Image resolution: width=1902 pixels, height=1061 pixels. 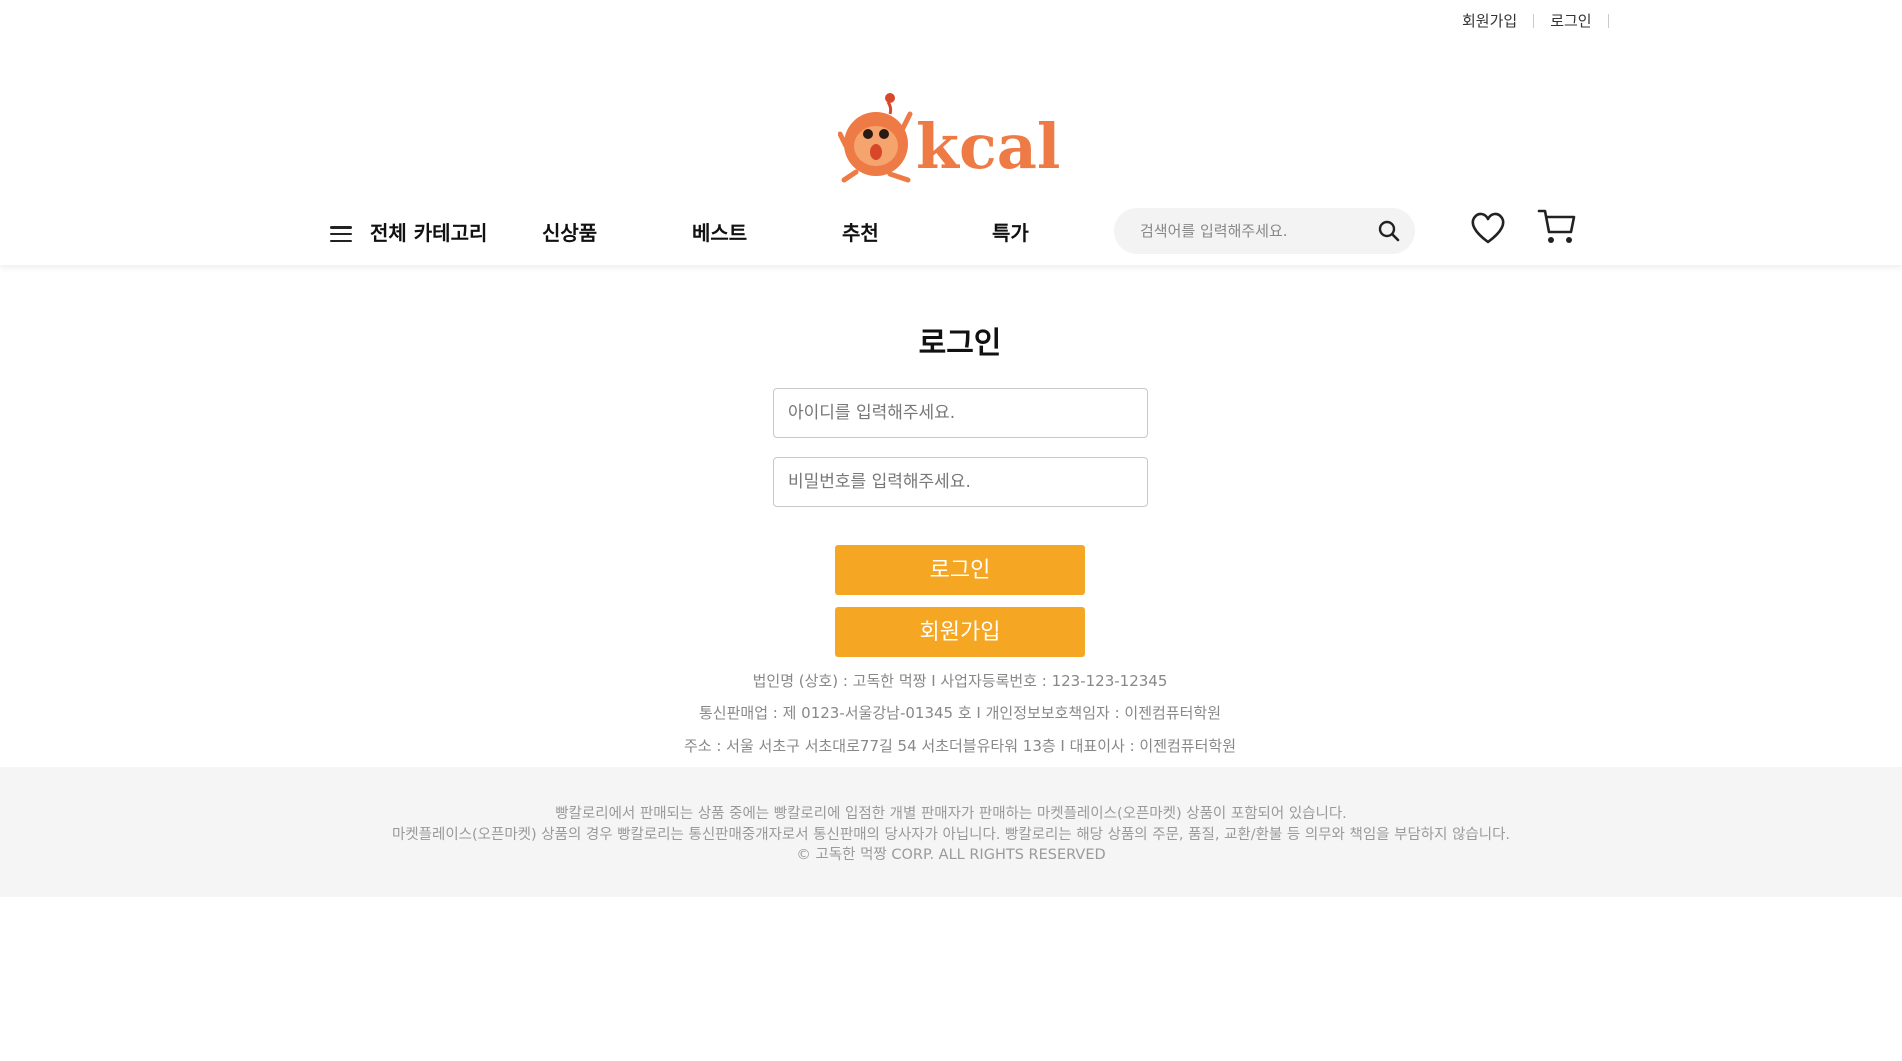 What do you see at coordinates (960, 343) in the screenshot?
I see `page-title: 로그인` at bounding box center [960, 343].